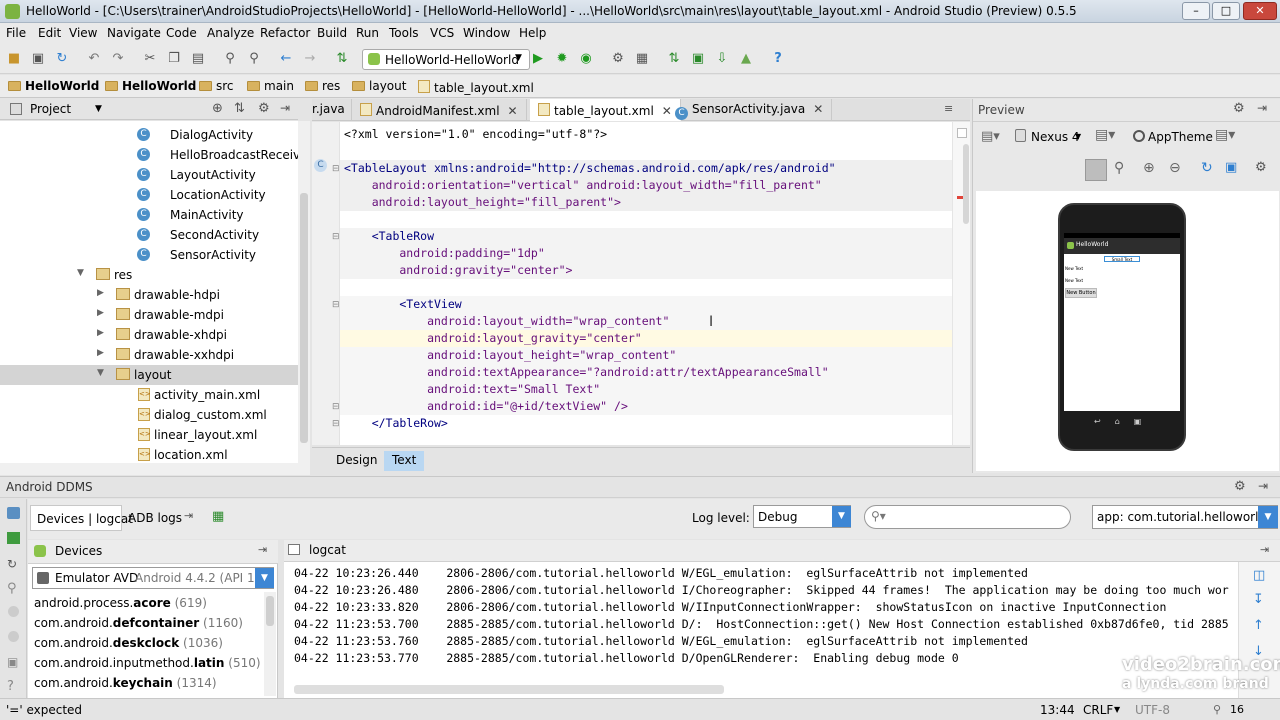 This screenshot has width=1280, height=720. What do you see at coordinates (10, 686) in the screenshot?
I see `help-icon: ?` at bounding box center [10, 686].